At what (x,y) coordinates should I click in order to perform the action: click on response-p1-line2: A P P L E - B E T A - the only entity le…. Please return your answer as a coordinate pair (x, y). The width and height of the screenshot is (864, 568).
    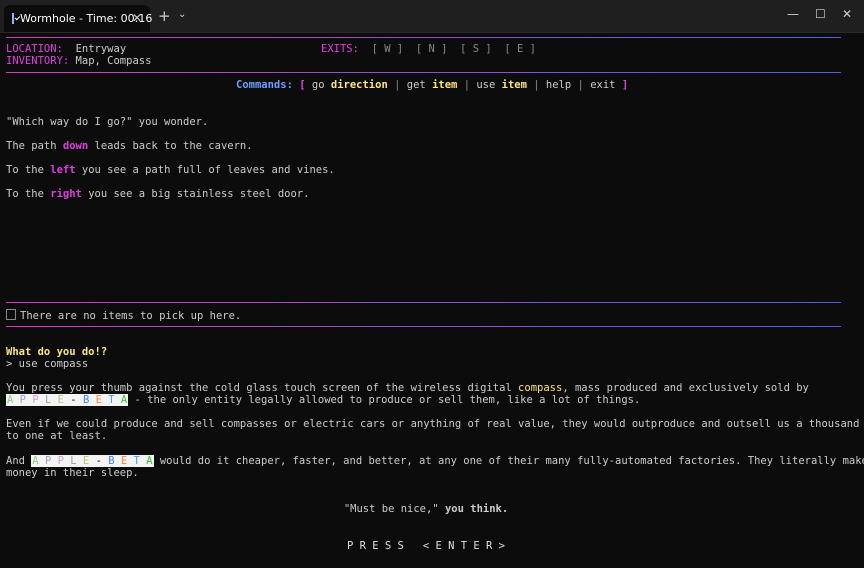
    Looking at the image, I should click on (323, 400).